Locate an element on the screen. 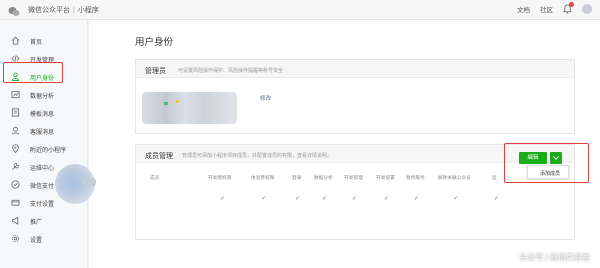 Image resolution: width=600 pixels, height=268 pixels. gear-icon is located at coordinates (15, 238).